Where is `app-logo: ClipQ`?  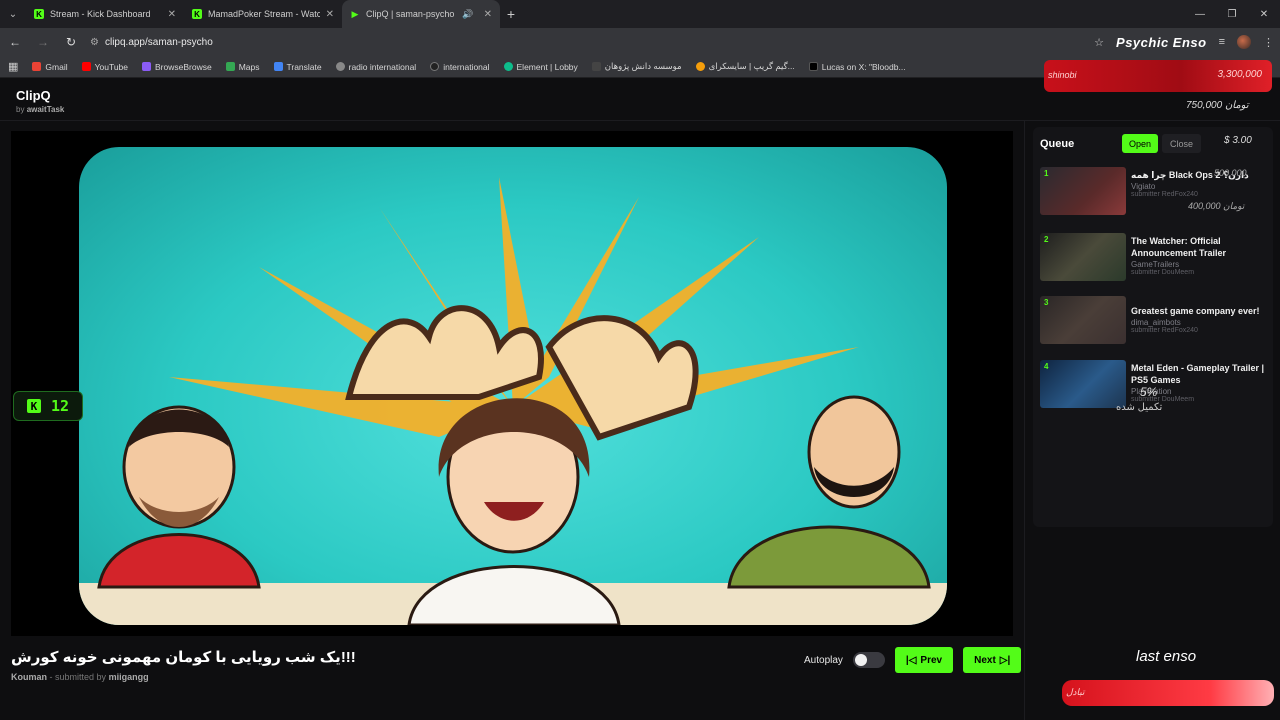
app-logo: ClipQ is located at coordinates (33, 95).